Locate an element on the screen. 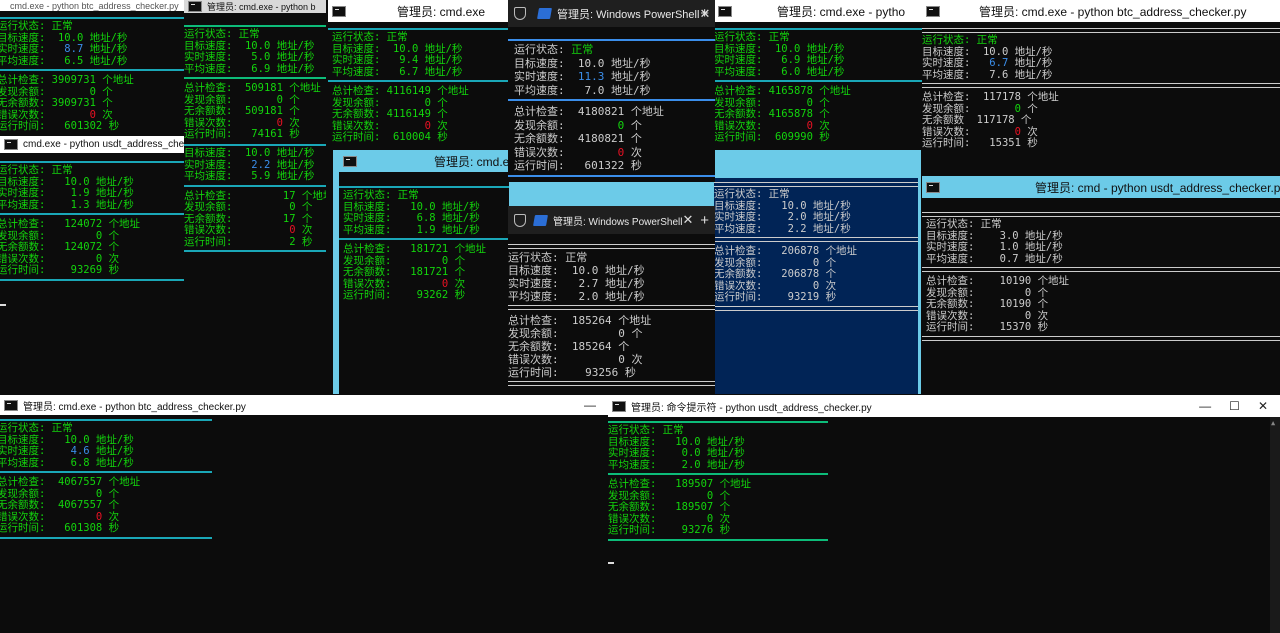 Image resolution: width=1280 pixels, height=633 pixels. title-bar: 管理员: cmd.exe is located at coordinates (420, 11).